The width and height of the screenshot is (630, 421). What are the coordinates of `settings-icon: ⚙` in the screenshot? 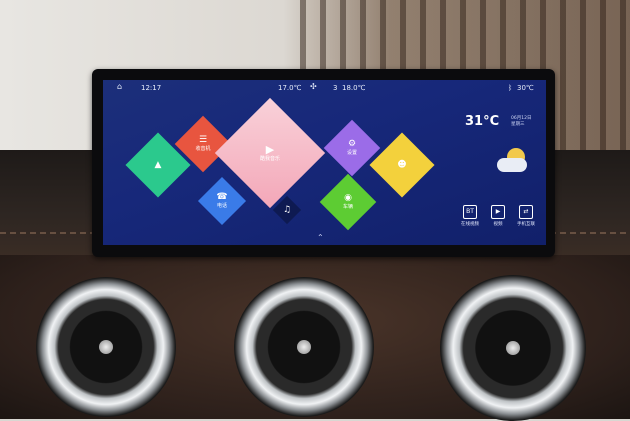 It's located at (352, 144).